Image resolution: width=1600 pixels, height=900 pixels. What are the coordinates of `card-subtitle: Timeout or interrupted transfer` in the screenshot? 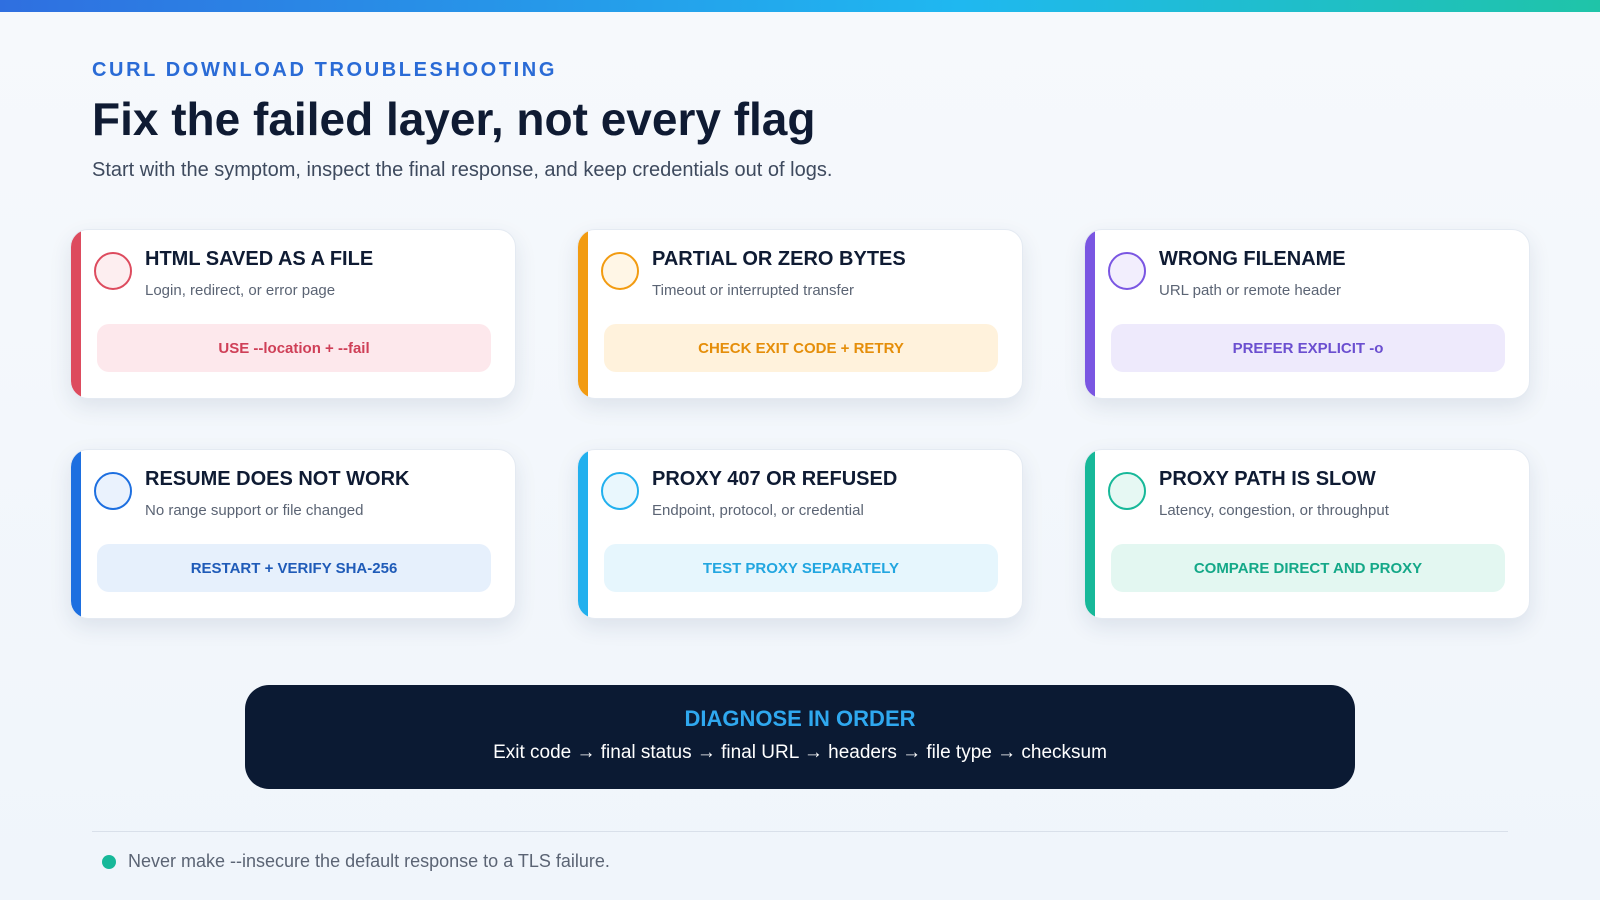 It's located at (753, 290).